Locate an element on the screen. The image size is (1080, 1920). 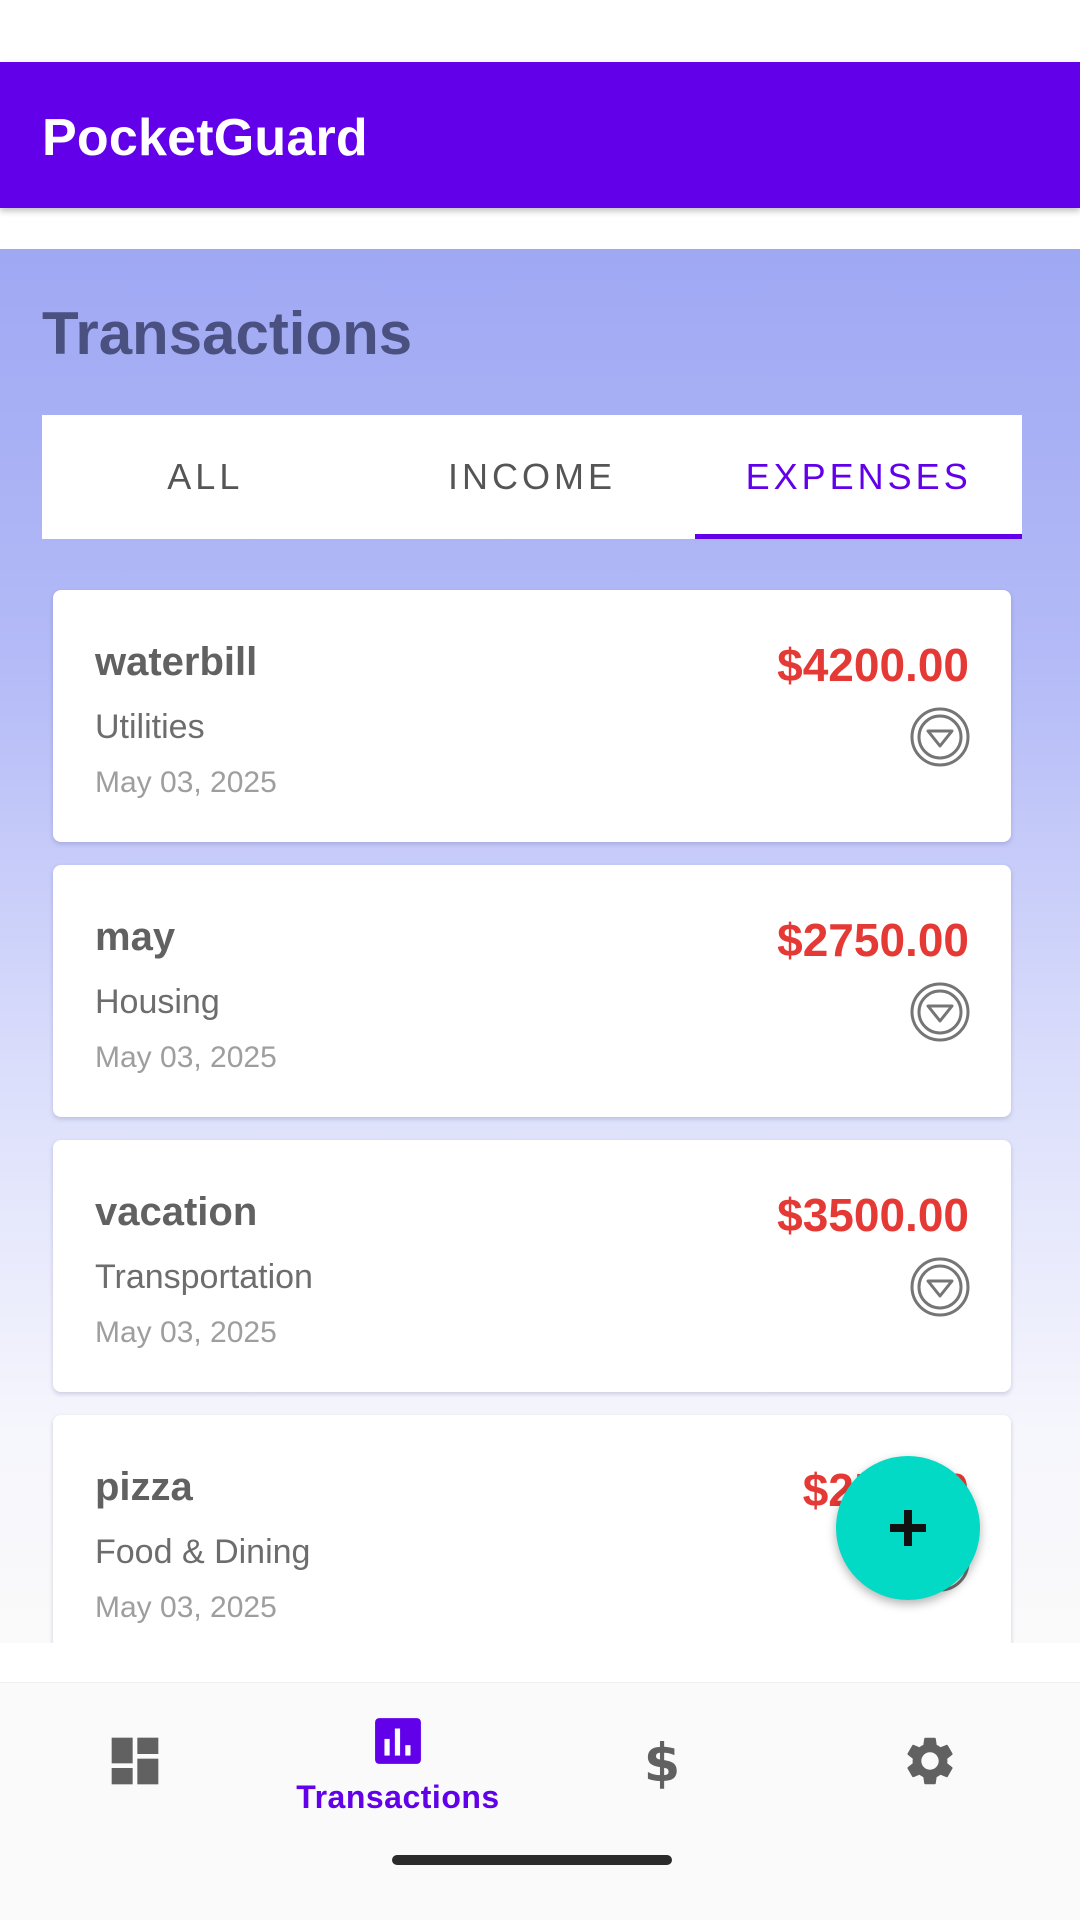
transaction-category: Food & Dining is located at coordinates (203, 1552).